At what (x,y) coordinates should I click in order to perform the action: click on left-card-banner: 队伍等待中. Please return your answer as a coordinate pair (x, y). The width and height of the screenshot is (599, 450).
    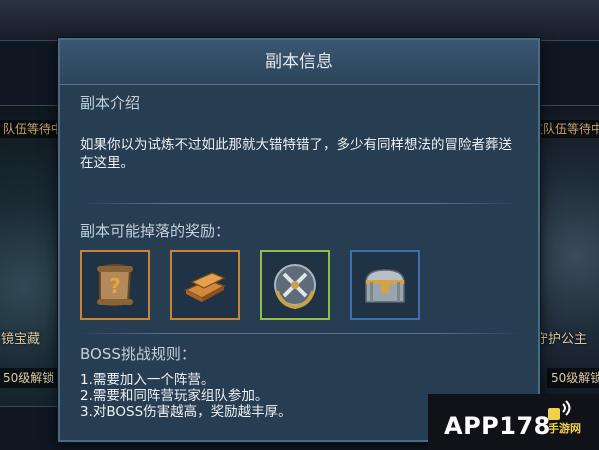
    Looking at the image, I should click on (34, 129).